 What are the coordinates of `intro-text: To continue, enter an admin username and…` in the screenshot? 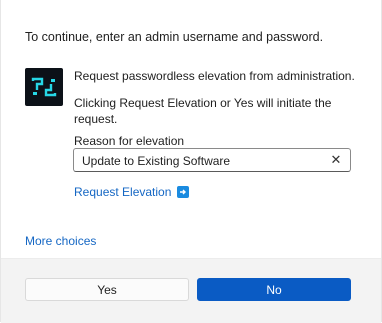 It's located at (174, 37).